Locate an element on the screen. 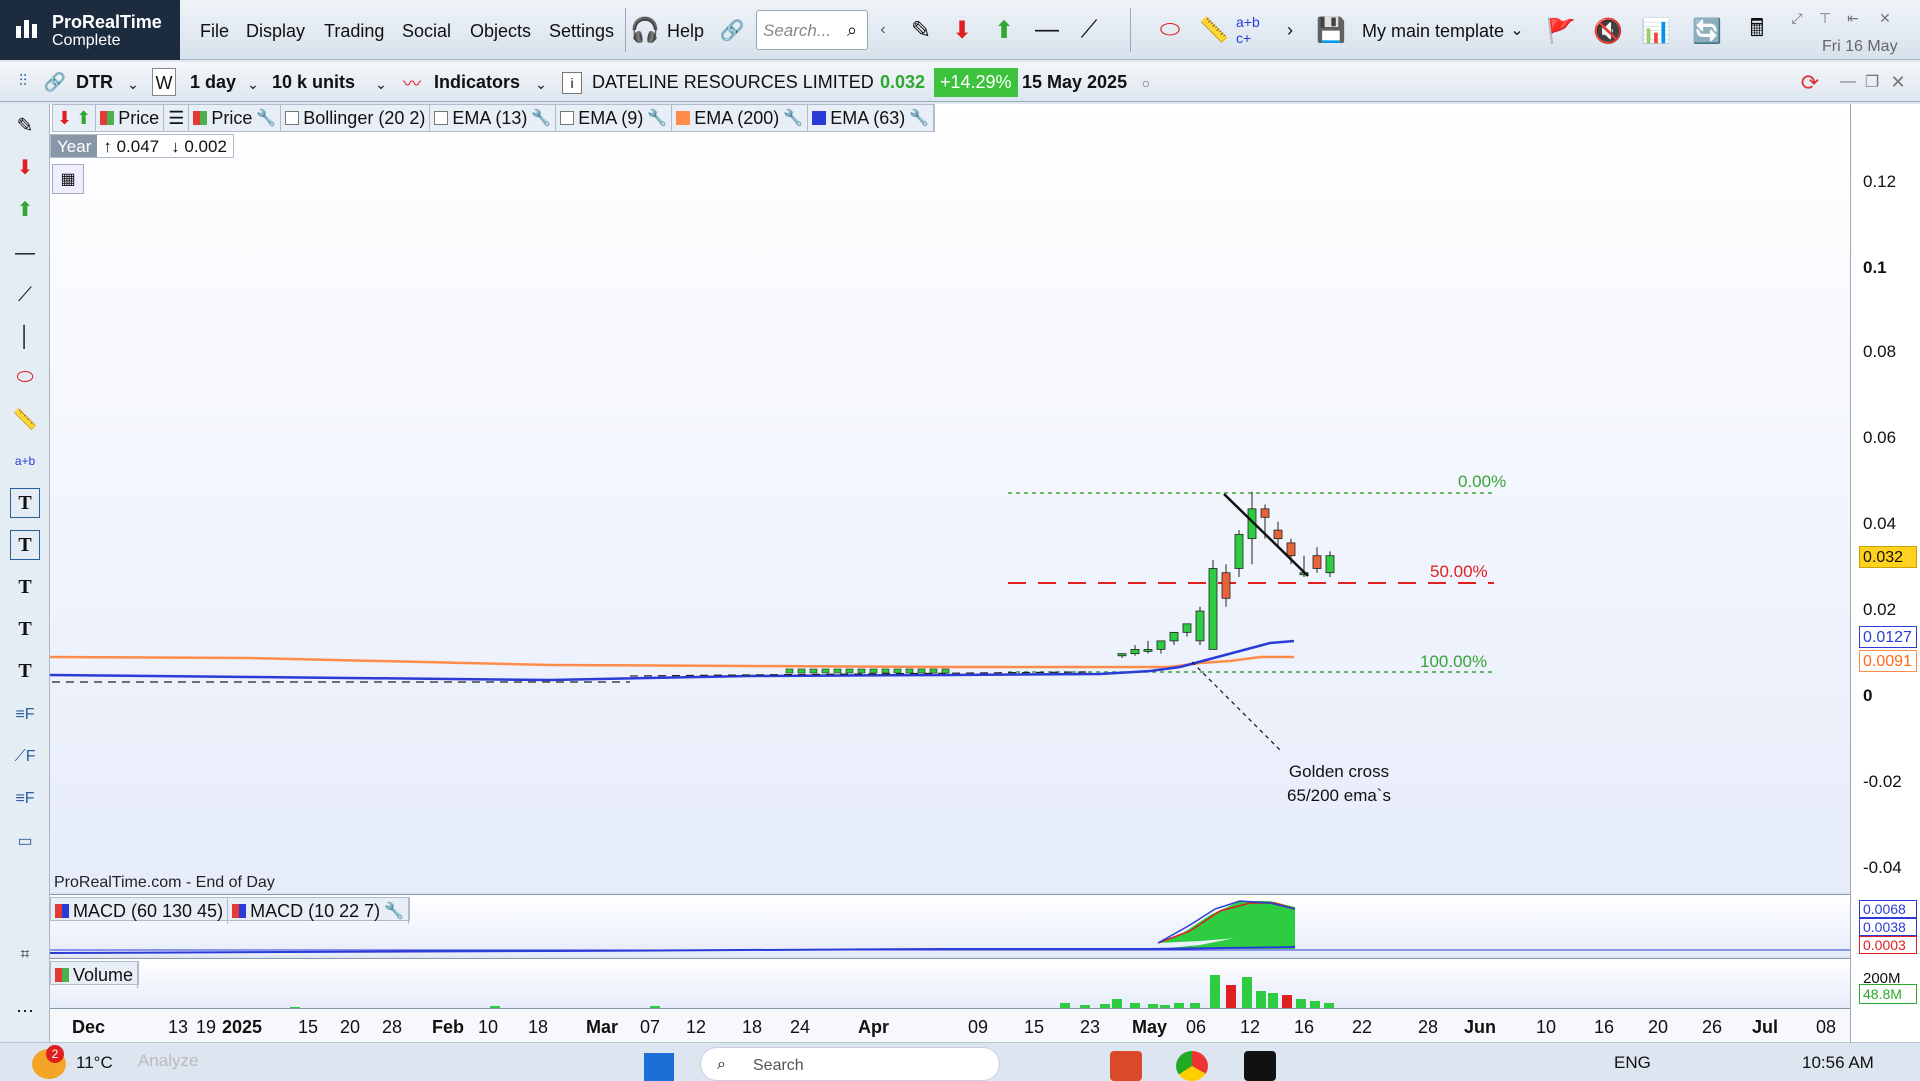 This screenshot has width=1920, height=1081. menu-social: Social is located at coordinates (426, 31).